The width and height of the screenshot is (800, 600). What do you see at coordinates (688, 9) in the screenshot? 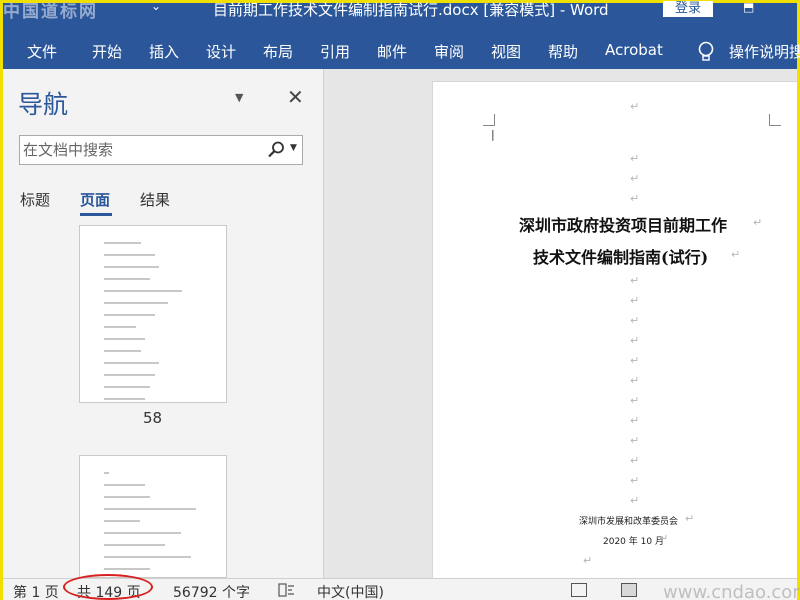
I see `login-button: 登录` at bounding box center [688, 9].